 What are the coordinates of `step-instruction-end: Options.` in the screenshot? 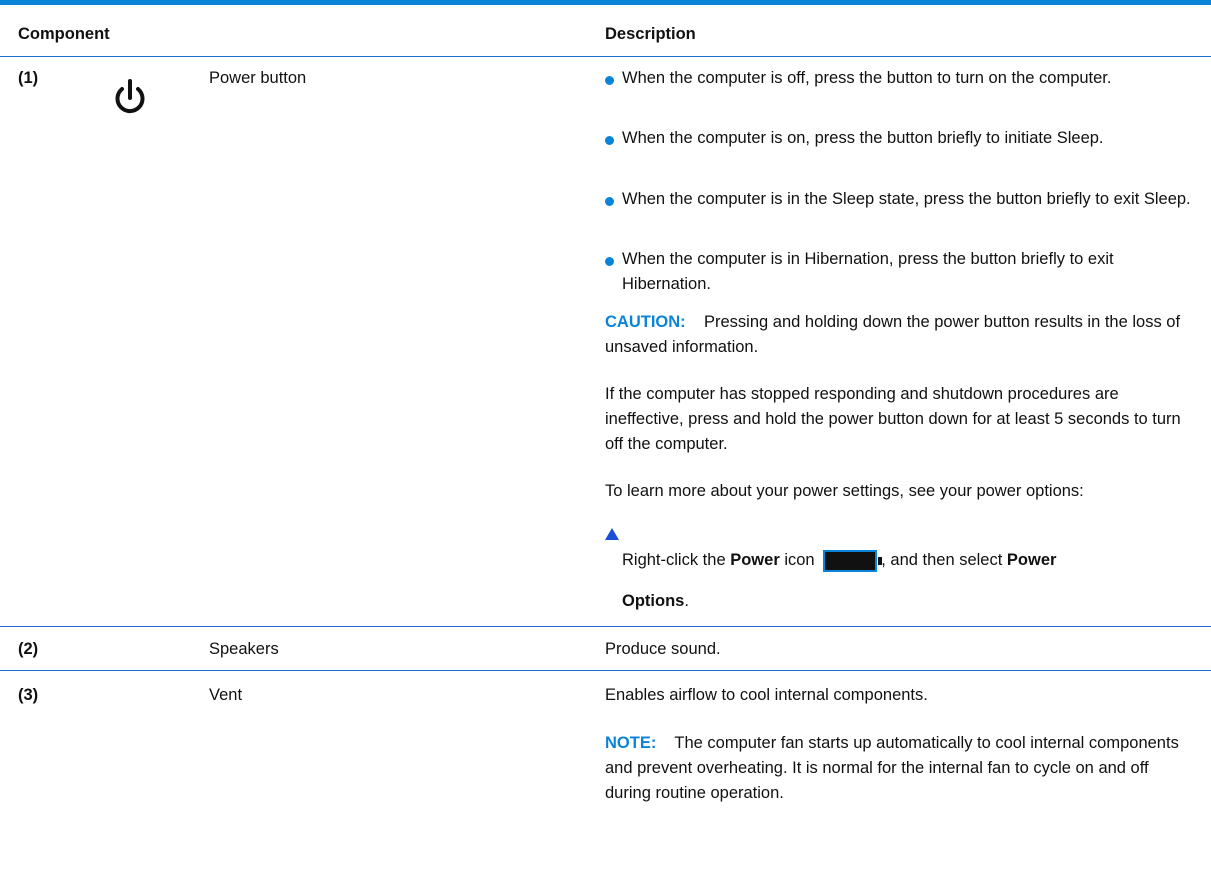 It's located at (655, 601).